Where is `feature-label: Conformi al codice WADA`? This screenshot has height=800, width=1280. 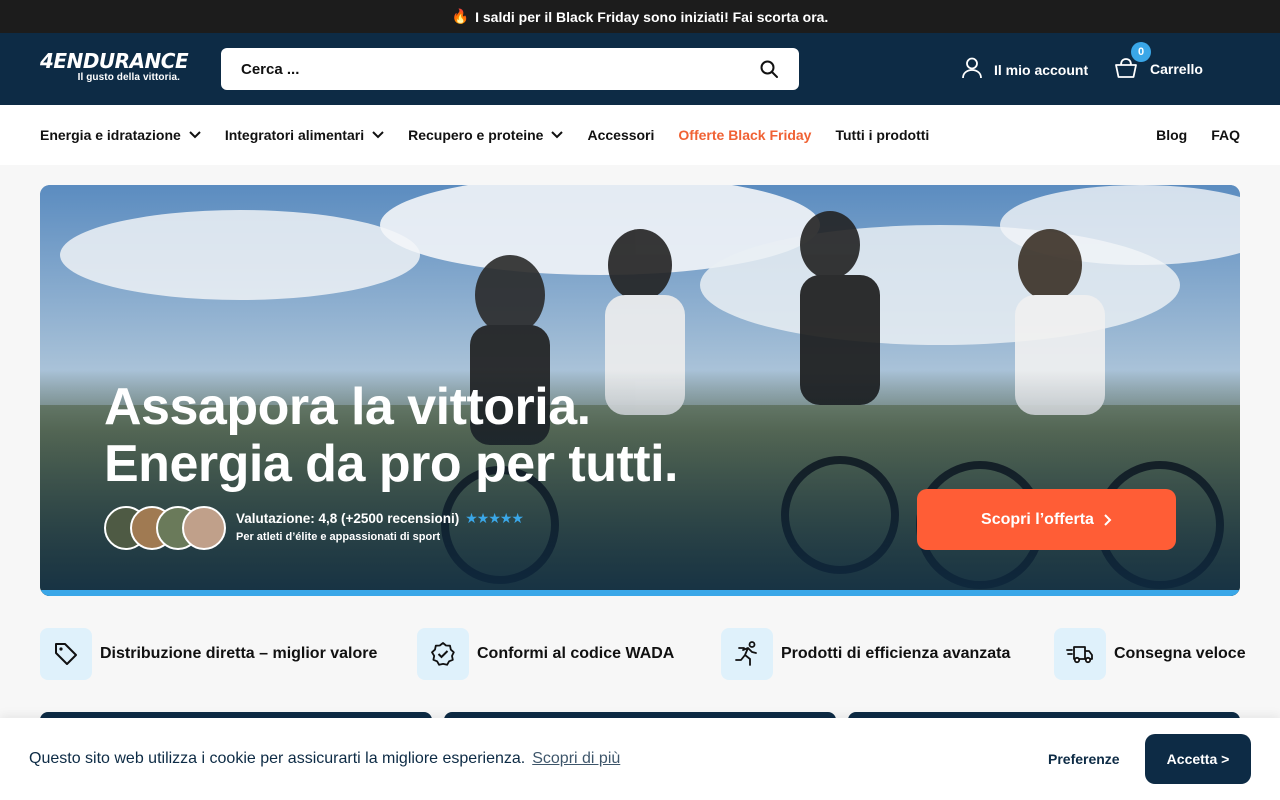
feature-label: Conformi al codice WADA is located at coordinates (576, 653).